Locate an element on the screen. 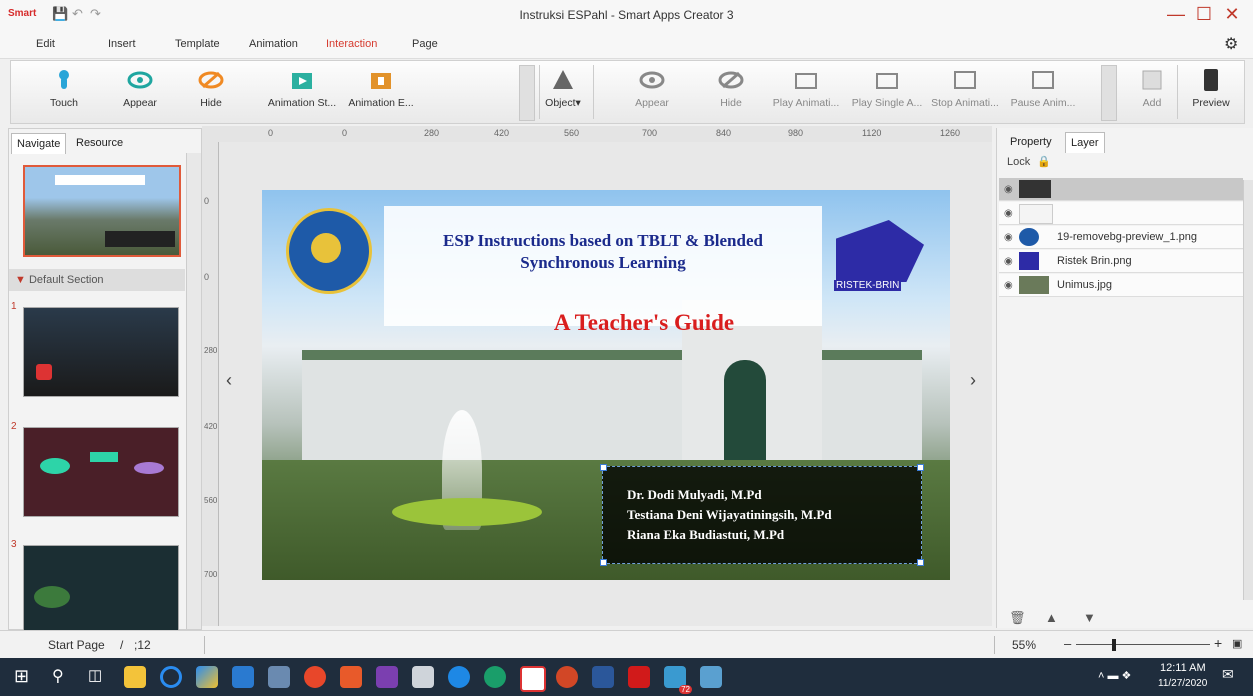  windows-start-icon: ⊞ is located at coordinates (21, 676).